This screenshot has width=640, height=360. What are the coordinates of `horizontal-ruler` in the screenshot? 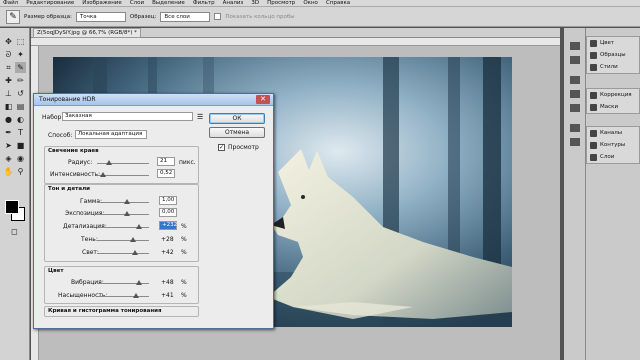 It's located at (295, 42).